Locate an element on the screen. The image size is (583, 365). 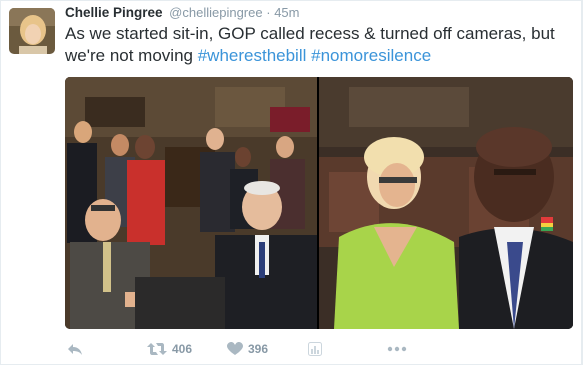
like-button: 396 is located at coordinates (247, 349).